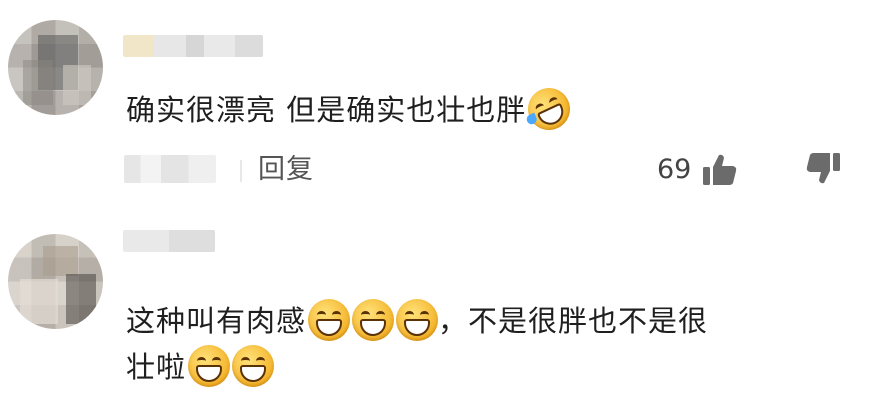 The width and height of the screenshot is (876, 406). I want to click on dislike-button, so click(823, 169).